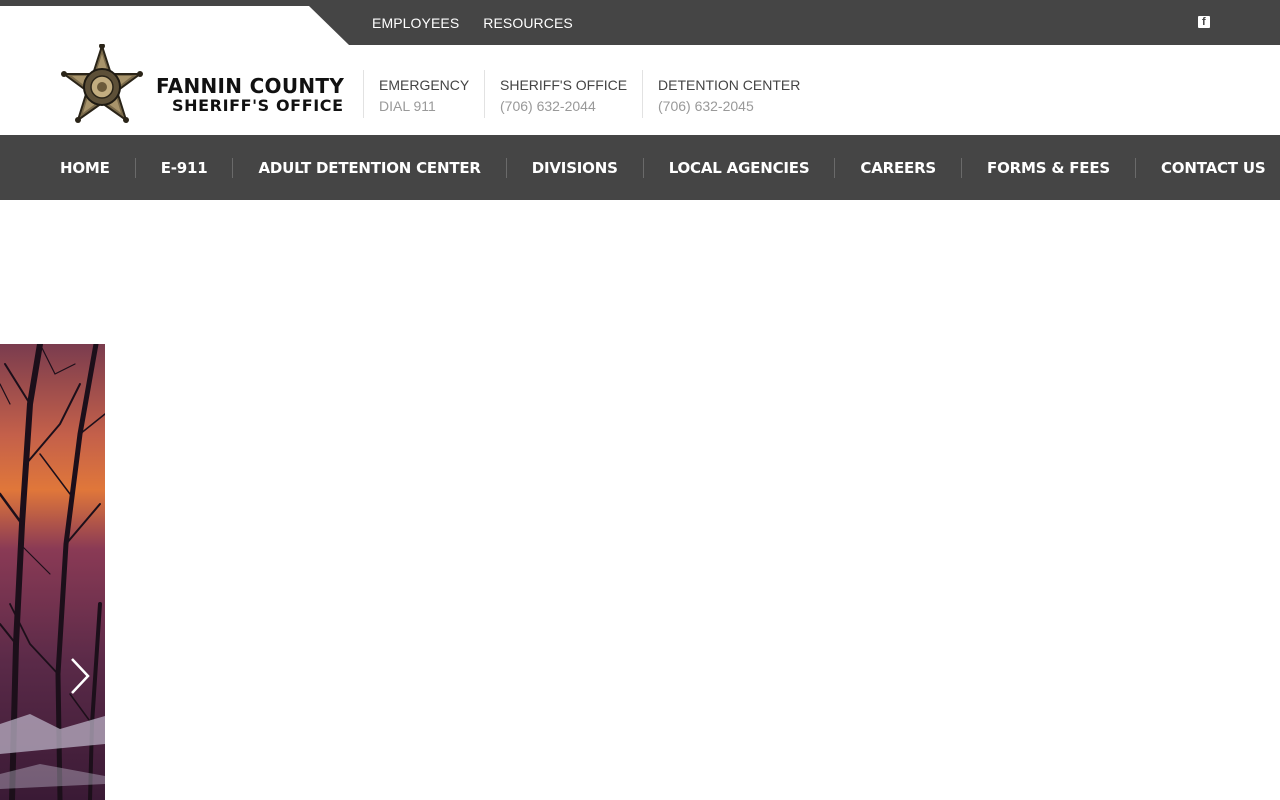  Describe the element at coordinates (555, 94) in the screenshot. I see `contact-sheriffs-office: SHERIFF'S OFFICE (706) 632-2044` at that location.